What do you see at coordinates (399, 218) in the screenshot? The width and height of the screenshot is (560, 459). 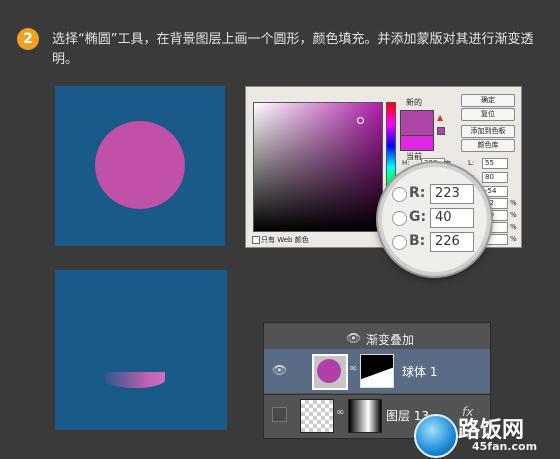 I see `green-radio` at bounding box center [399, 218].